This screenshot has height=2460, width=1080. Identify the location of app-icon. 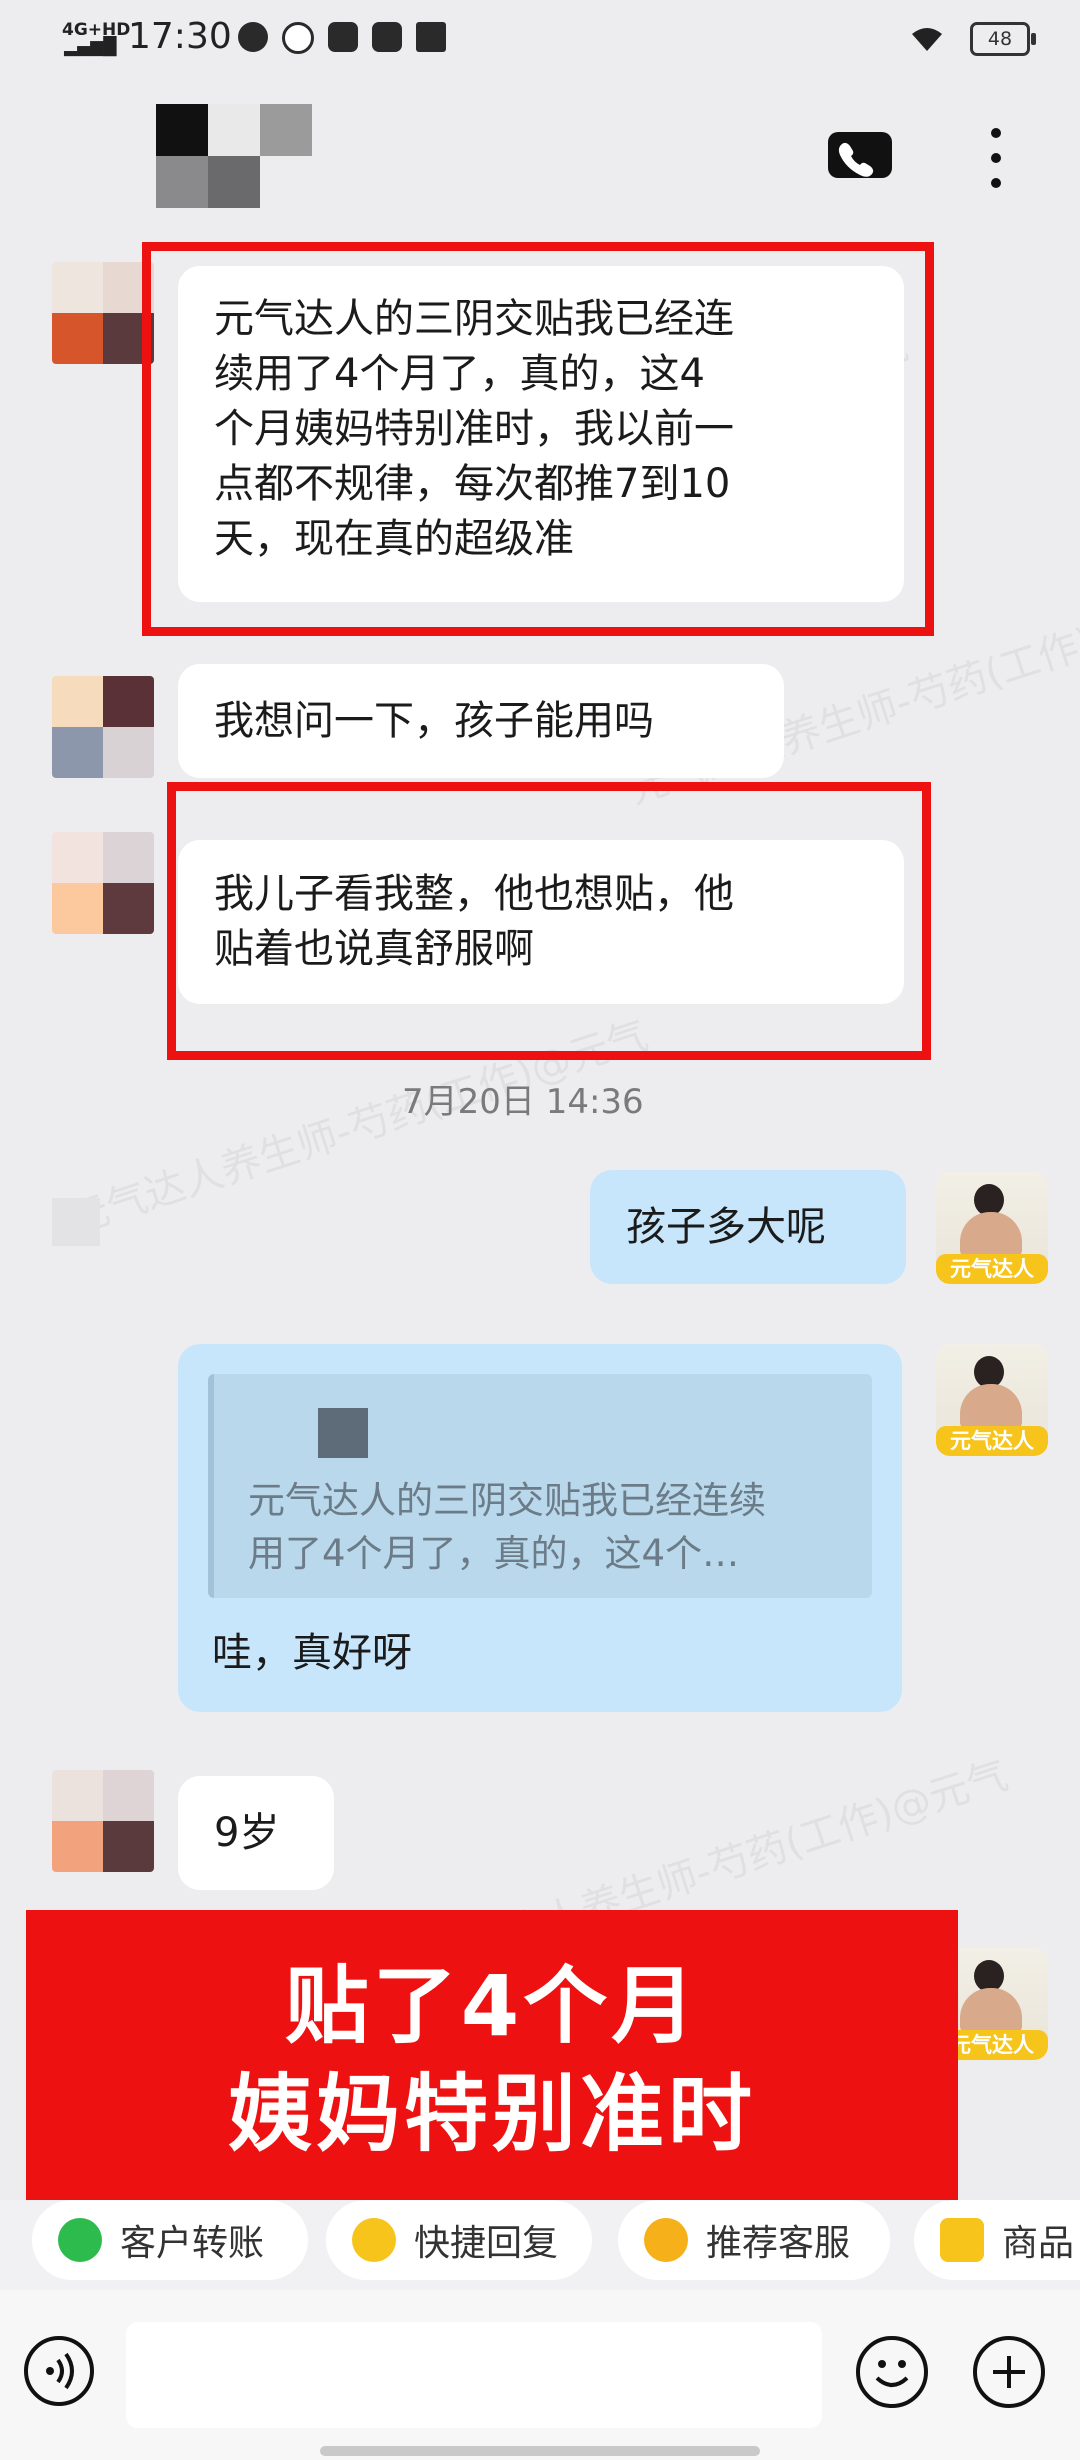
(298, 38).